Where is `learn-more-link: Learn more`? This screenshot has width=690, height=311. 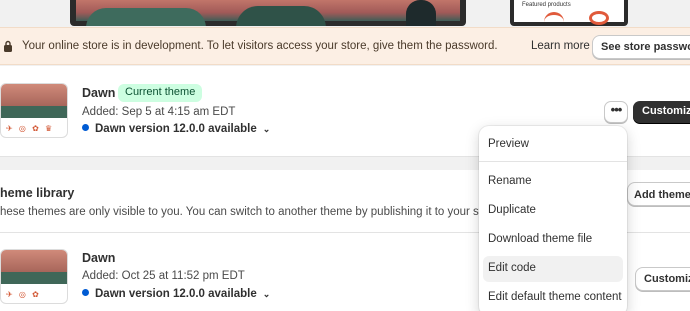 learn-more-link: Learn more is located at coordinates (560, 46).